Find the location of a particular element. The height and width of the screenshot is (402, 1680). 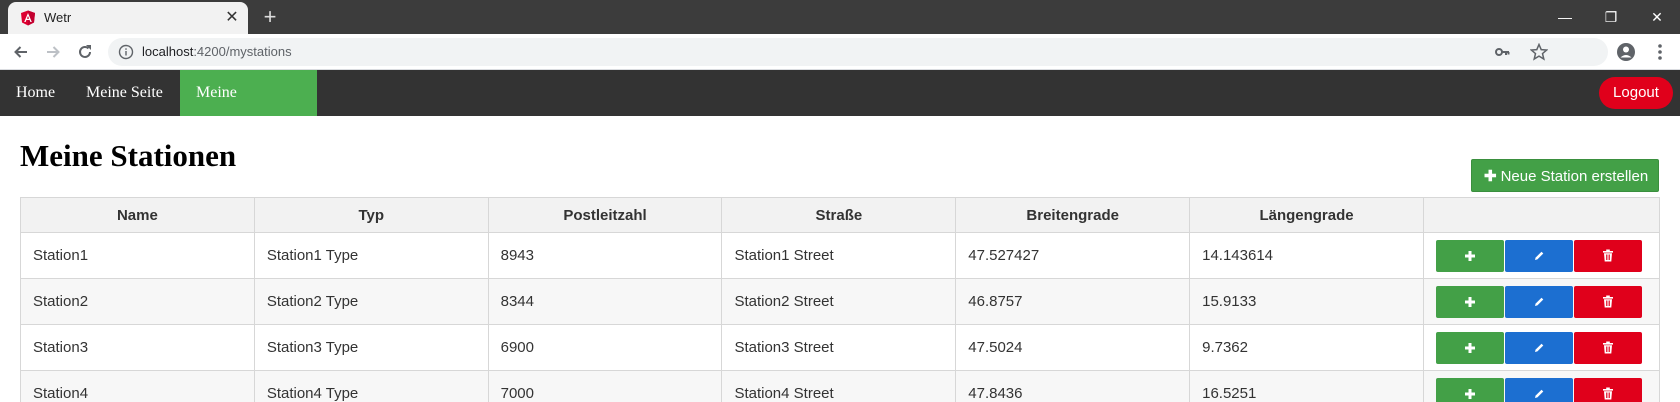

reload-icon is located at coordinates (85, 52).